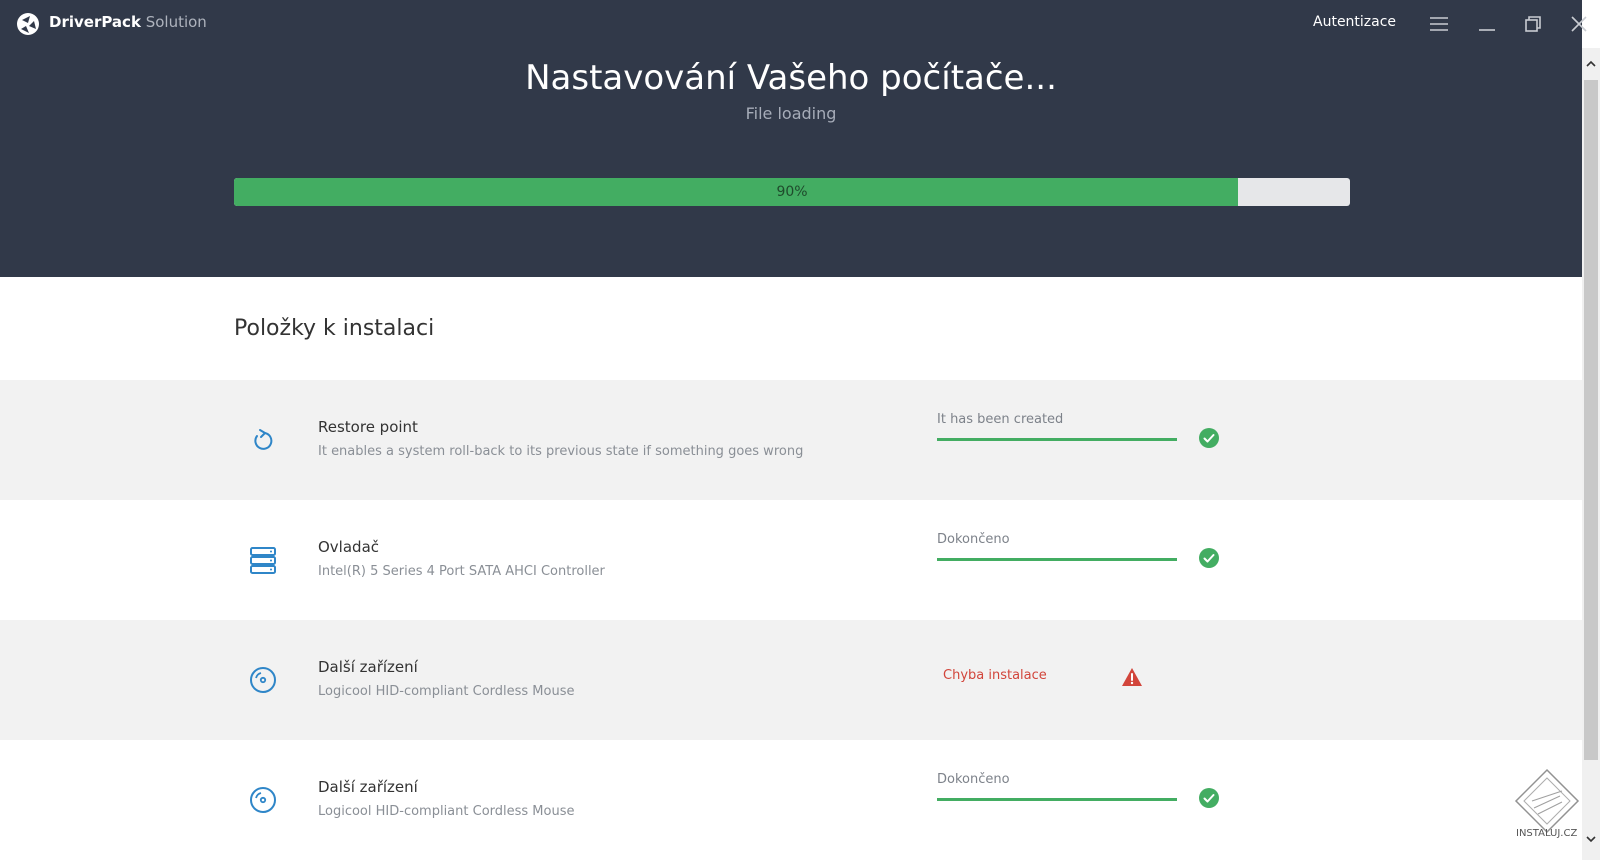 The image size is (1600, 860). Describe the element at coordinates (1591, 420) in the screenshot. I see `scrollbar-thumb` at that location.